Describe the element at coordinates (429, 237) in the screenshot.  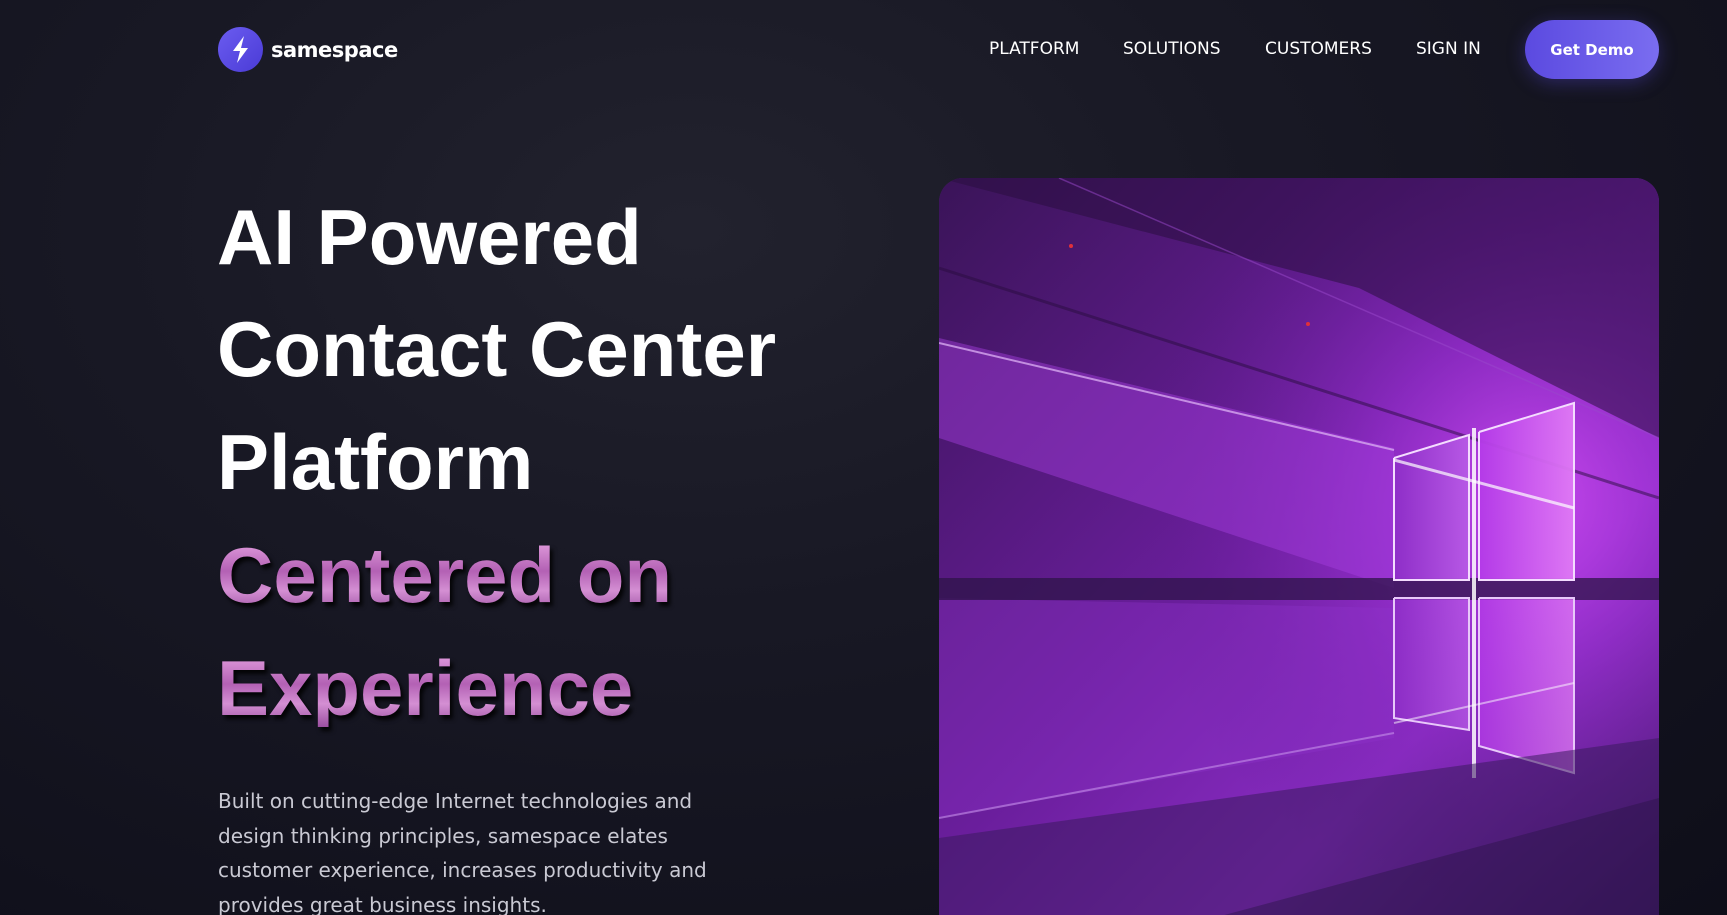
I see `hero-title-line-1: AI Powered` at that location.